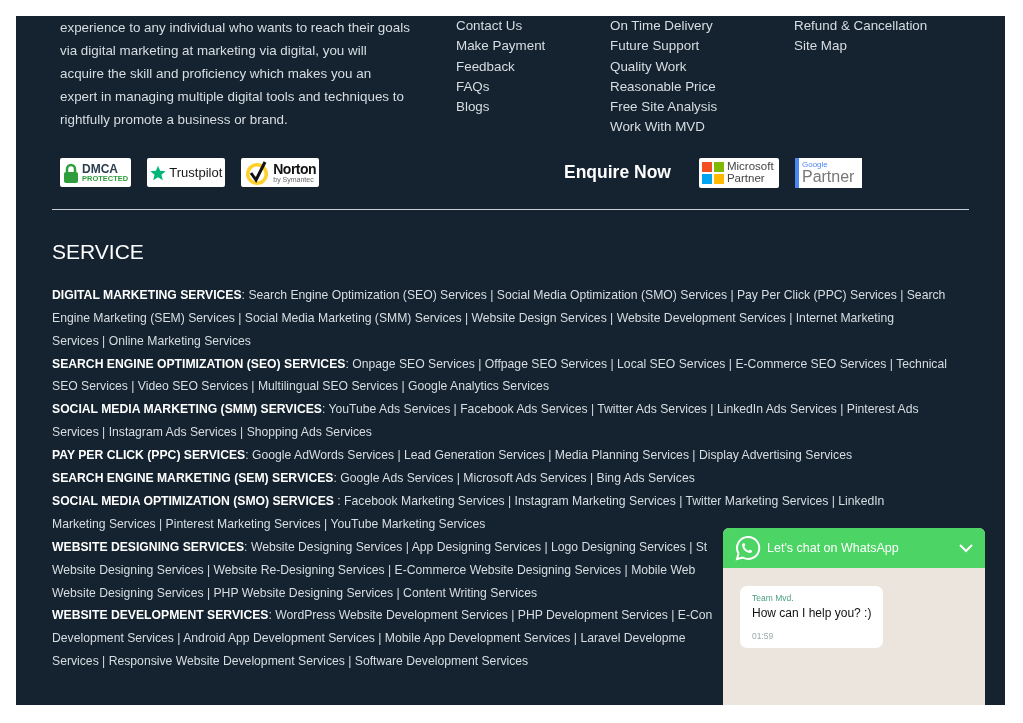 The height and width of the screenshot is (723, 1023). I want to click on service-line: PAY PER CLICK (PPC) SERVICES: Google AdWords Services | Lead Generation Services | Media Planning Services | Display Advertising Services, so click(452, 456).